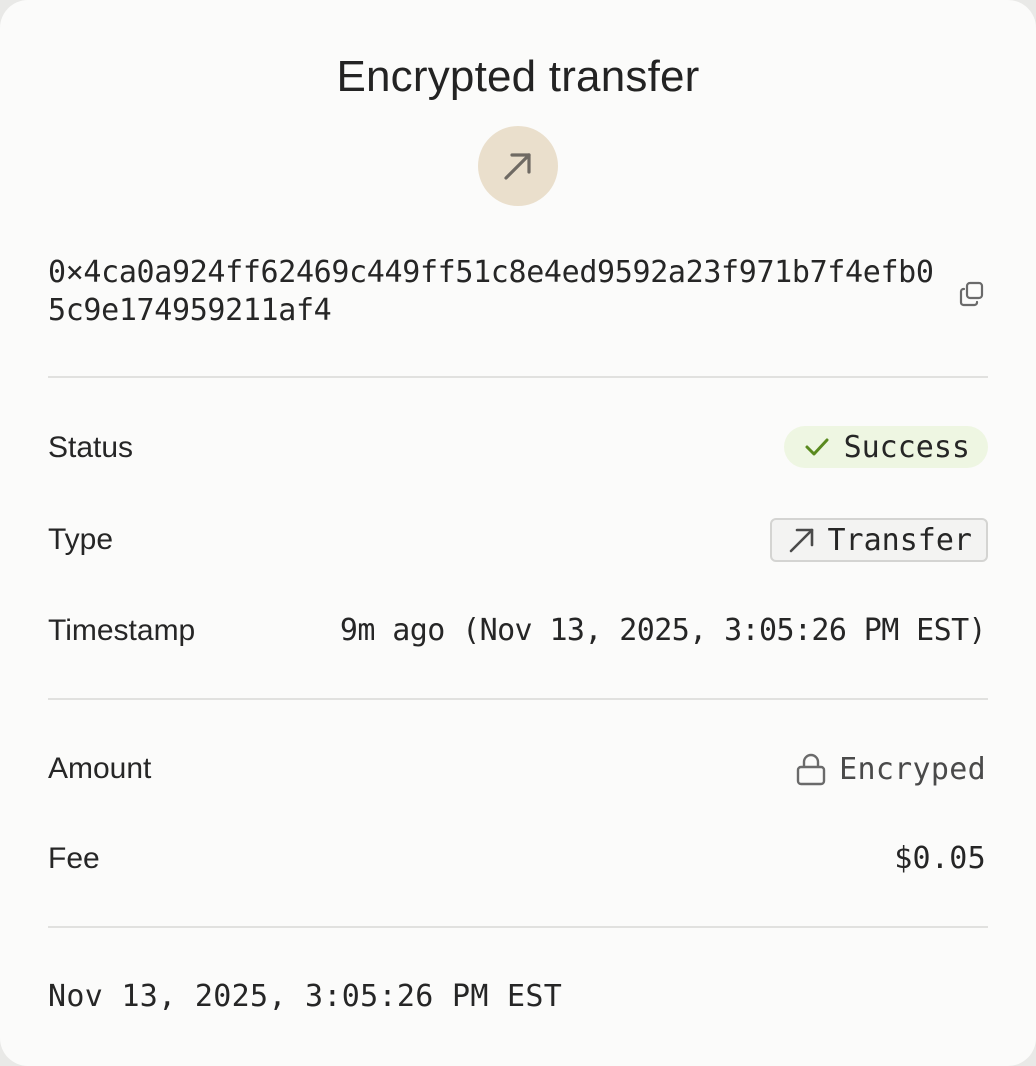 The image size is (1036, 1066). What do you see at coordinates (518, 76) in the screenshot?
I see `page-title: Encrypted transfer` at bounding box center [518, 76].